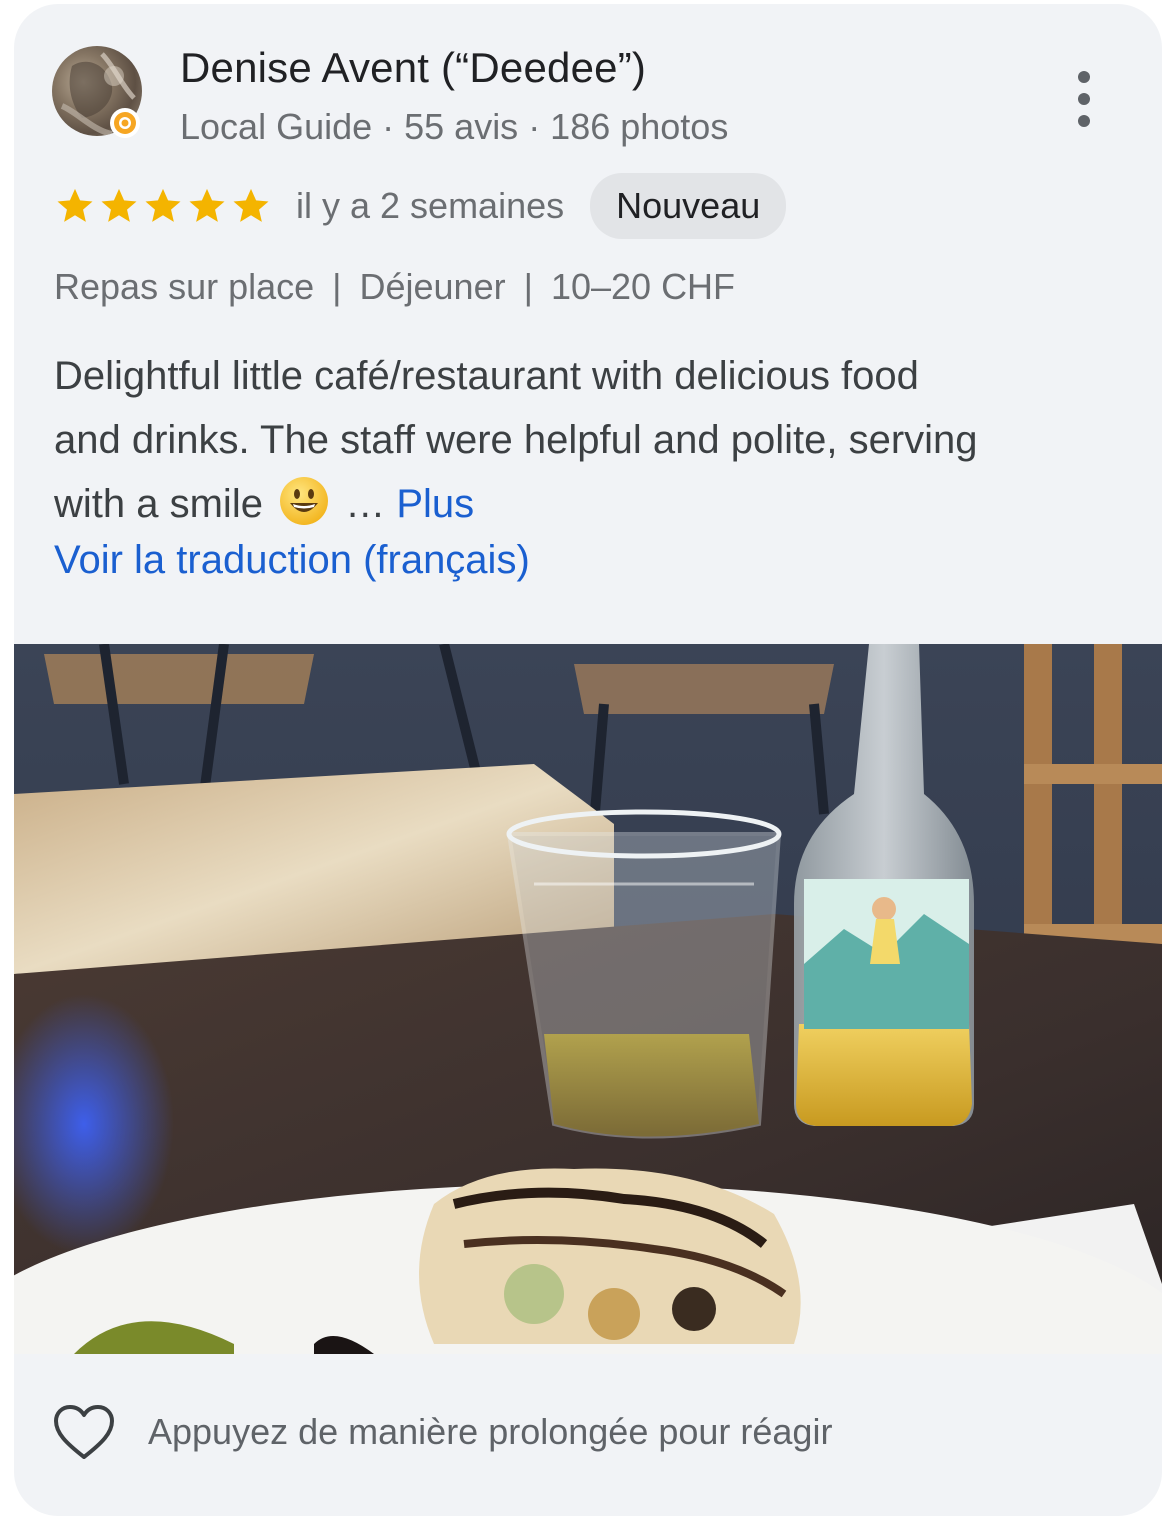 The height and width of the screenshot is (1520, 1176). I want to click on more-vertical-icon, so click(1084, 99).